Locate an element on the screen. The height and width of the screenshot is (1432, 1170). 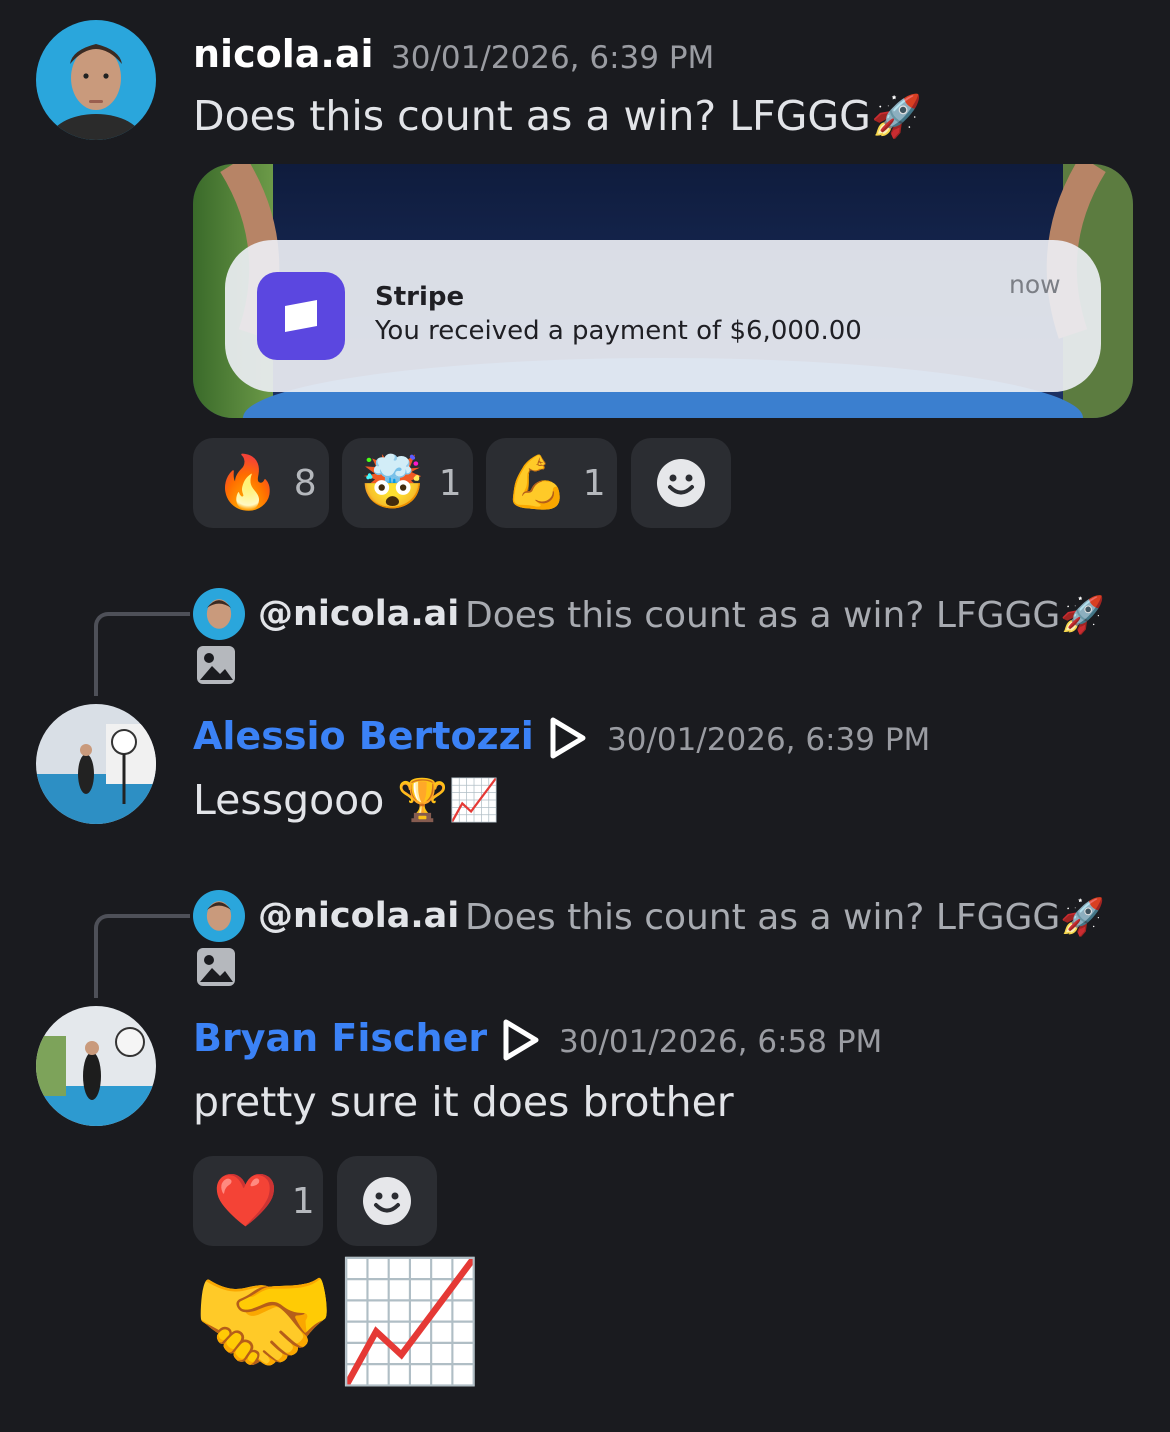
reaction-mind-blown: 🤯 1 is located at coordinates (407, 483).